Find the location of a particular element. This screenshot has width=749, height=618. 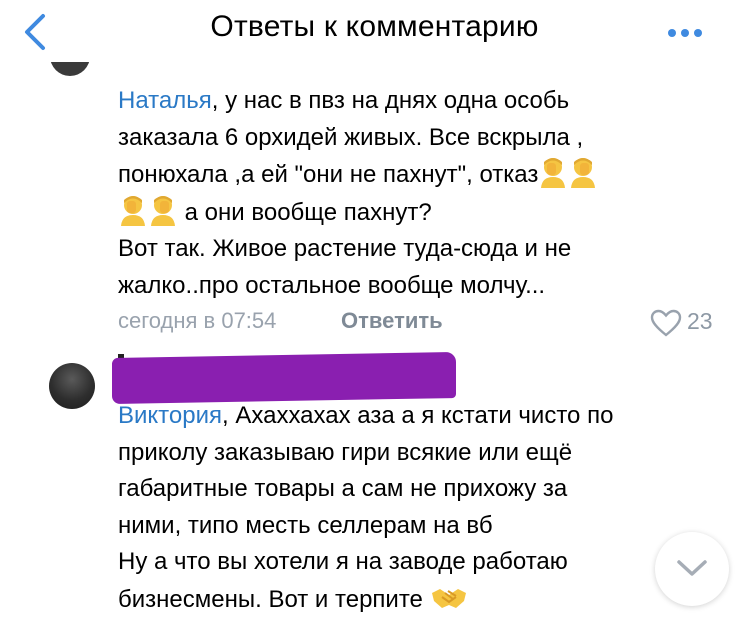

nav-header: Ответы к комментарию is located at coordinates (374, 31).